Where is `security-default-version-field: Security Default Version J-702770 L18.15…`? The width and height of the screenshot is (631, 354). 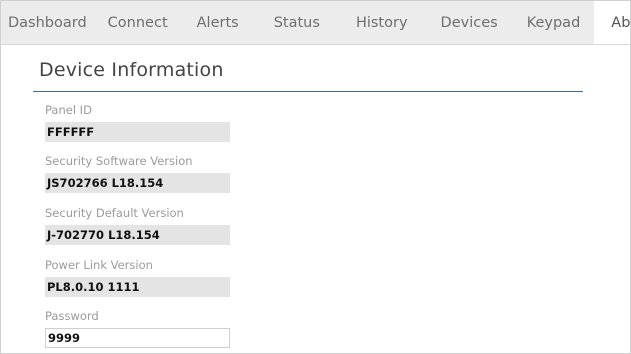 security-default-version-field: Security Default Version J-702770 L18.15… is located at coordinates (137, 225).